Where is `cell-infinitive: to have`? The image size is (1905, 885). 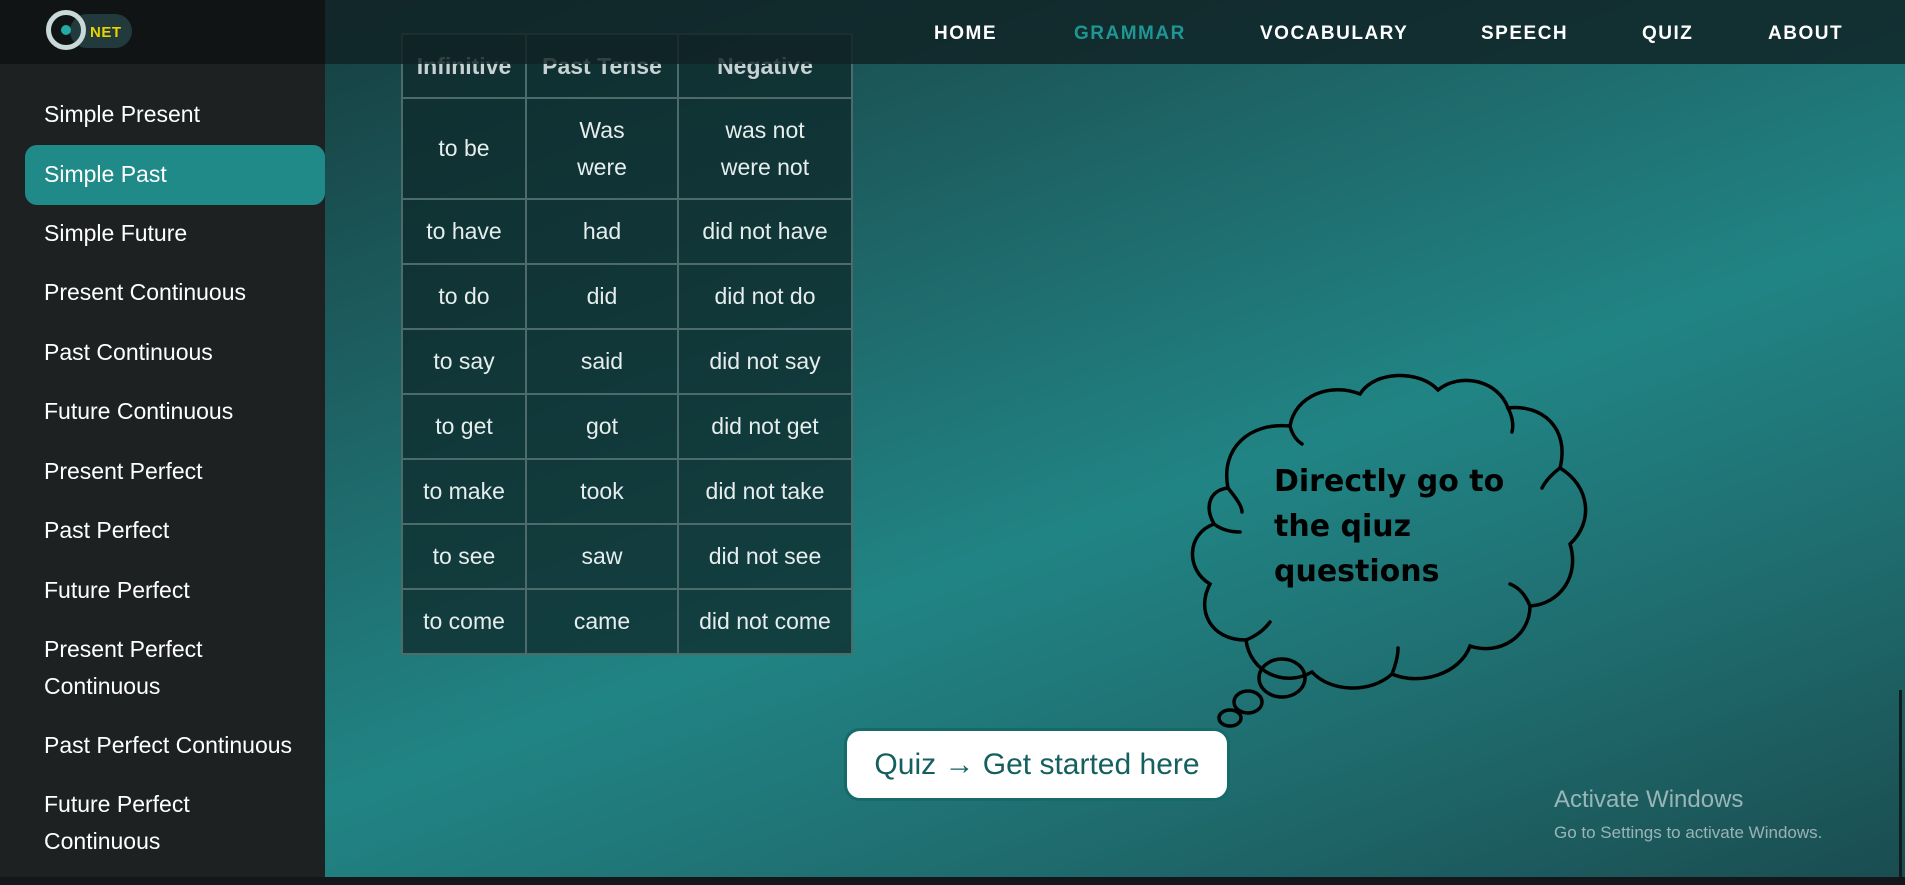 cell-infinitive: to have is located at coordinates (464, 231).